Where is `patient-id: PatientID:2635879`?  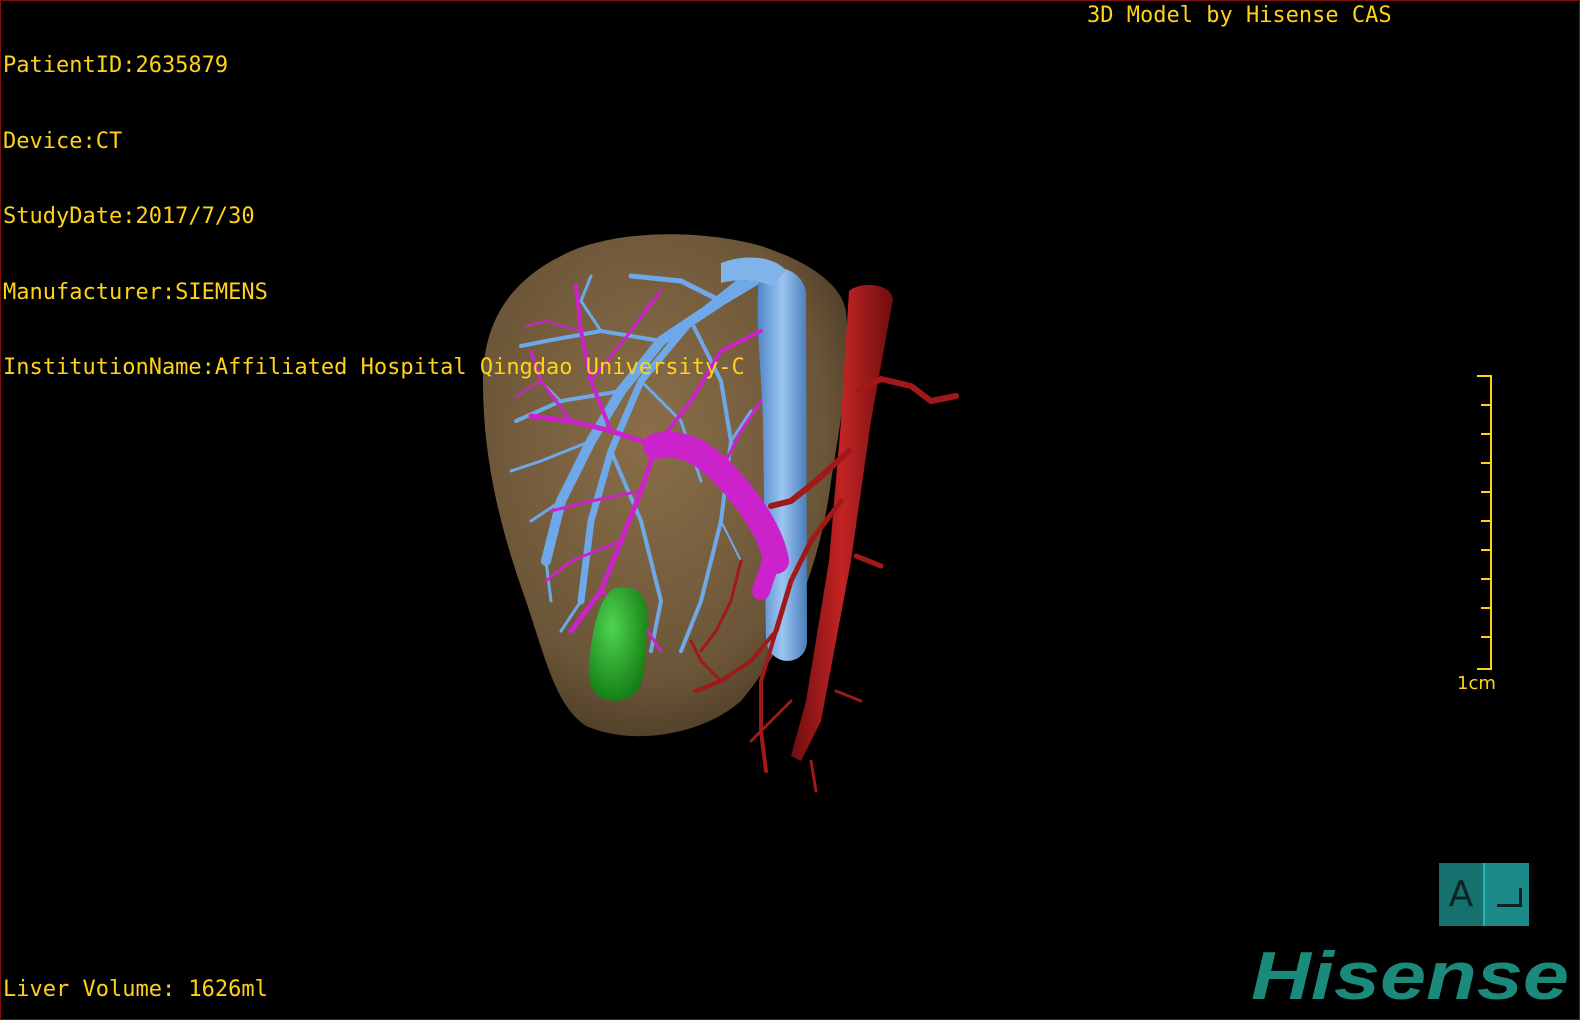 patient-id: PatientID:2635879 is located at coordinates (116, 65).